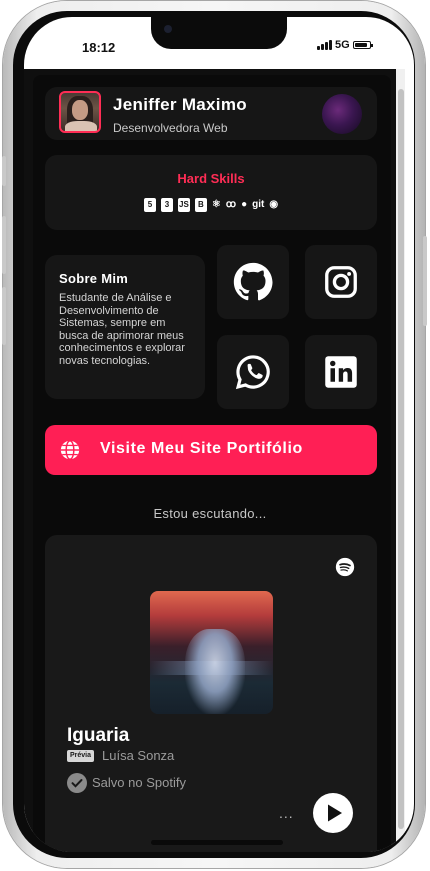 The height and width of the screenshot is (871, 430). What do you see at coordinates (4, 245) in the screenshot?
I see `volume-up-button` at bounding box center [4, 245].